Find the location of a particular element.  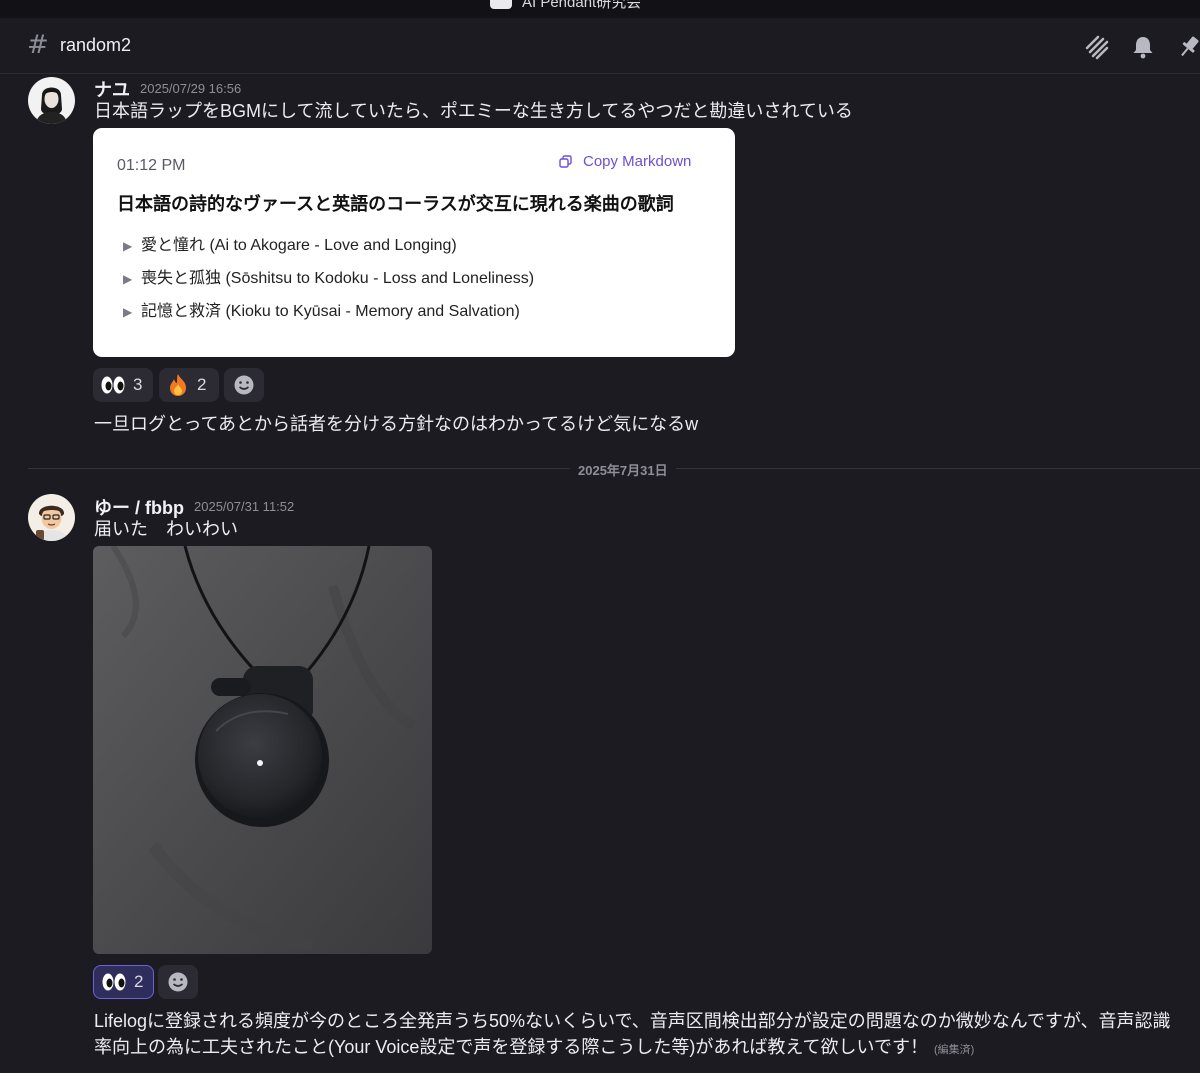

hash-icon: # is located at coordinates (38, 45).